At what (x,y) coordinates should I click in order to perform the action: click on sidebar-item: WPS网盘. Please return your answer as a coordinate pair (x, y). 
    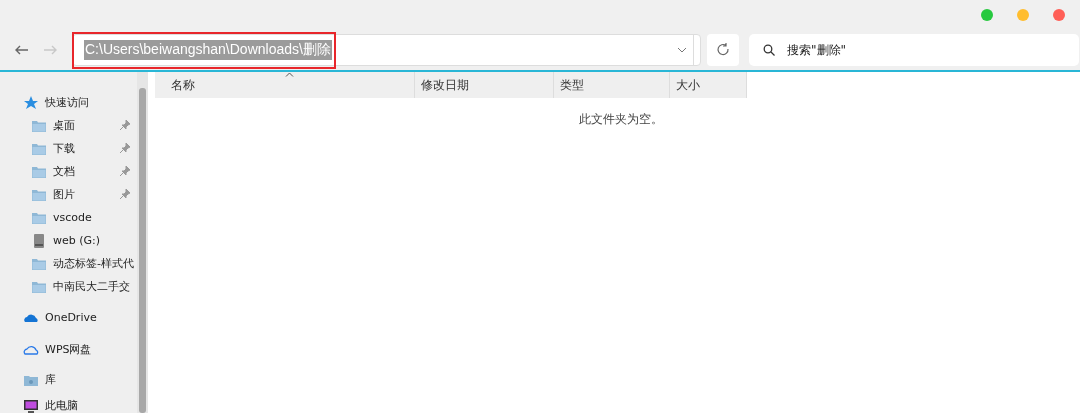
    Looking at the image, I should click on (68, 349).